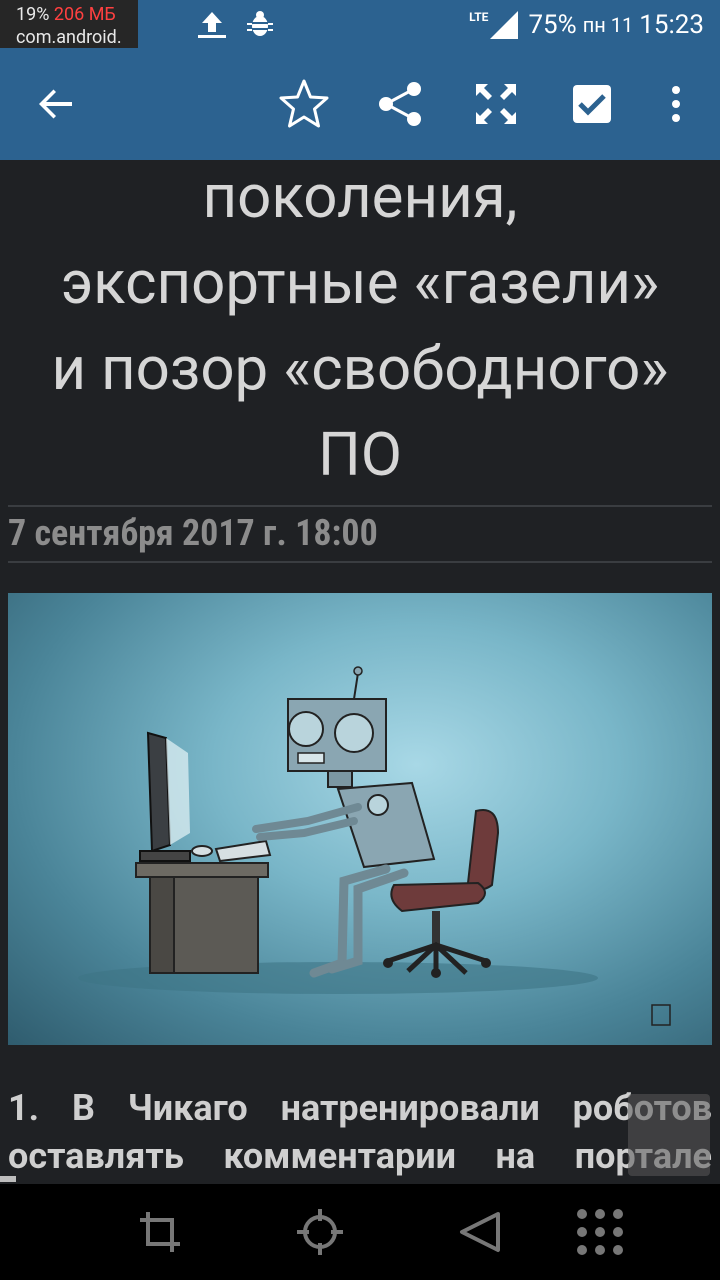 The height and width of the screenshot is (1280, 720). What do you see at coordinates (56, 104) in the screenshot?
I see `back-arrow-icon` at bounding box center [56, 104].